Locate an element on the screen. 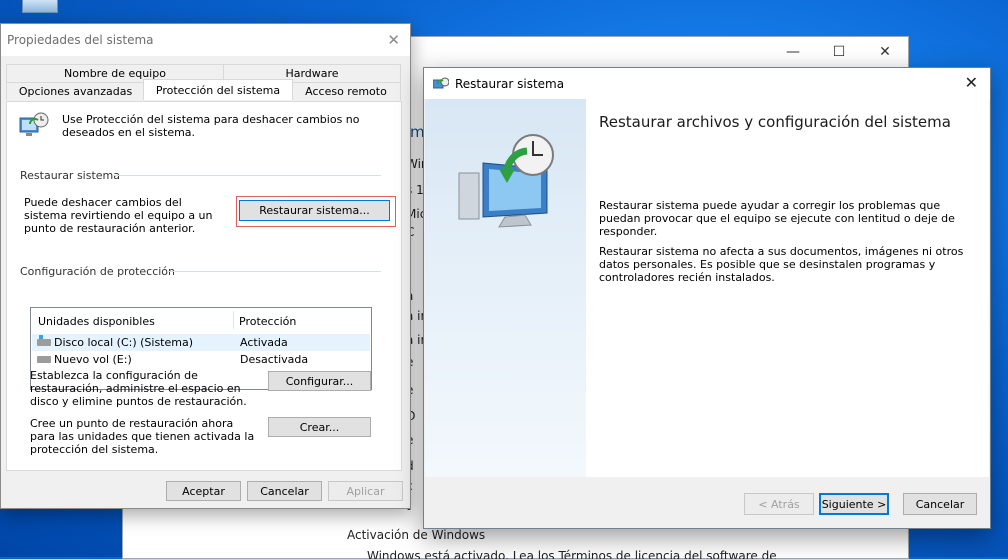 The height and width of the screenshot is (559, 1008). drive-protection-status: Activada is located at coordinates (264, 342).